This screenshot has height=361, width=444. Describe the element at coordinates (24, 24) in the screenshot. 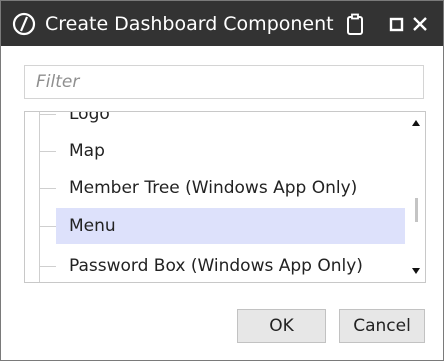

I see `app-logo-icon` at that location.